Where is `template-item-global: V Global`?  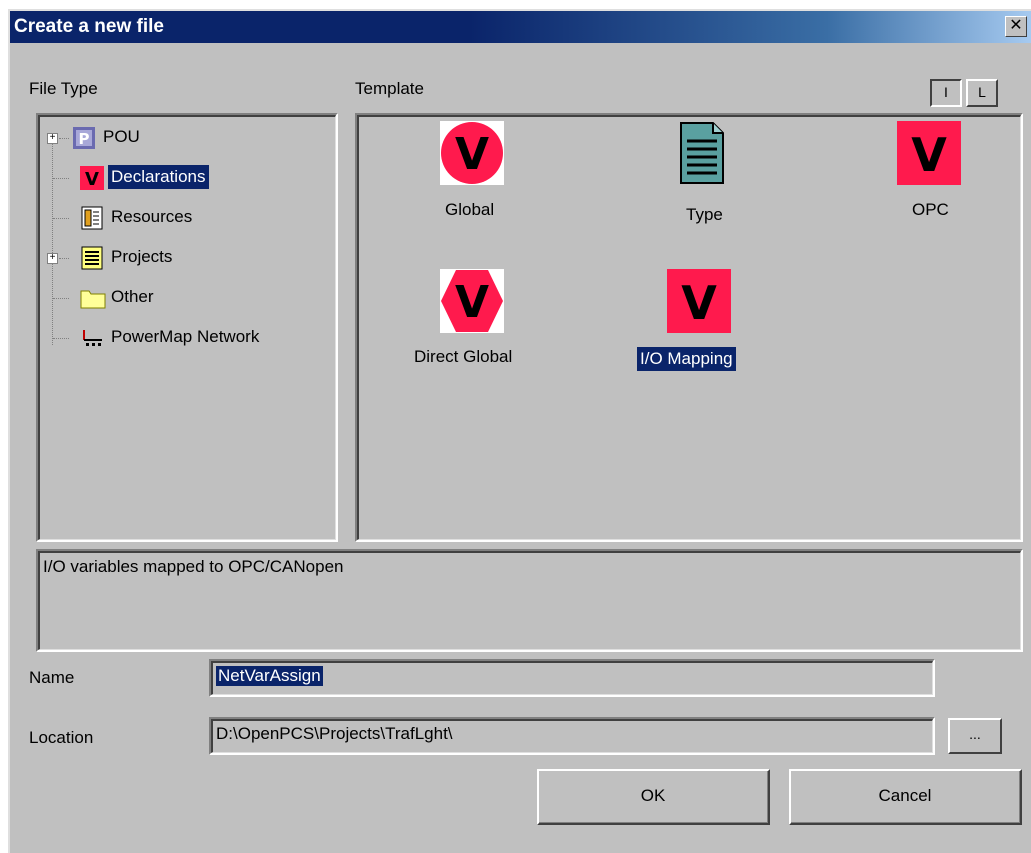 template-item-global: V Global is located at coordinates (469, 176).